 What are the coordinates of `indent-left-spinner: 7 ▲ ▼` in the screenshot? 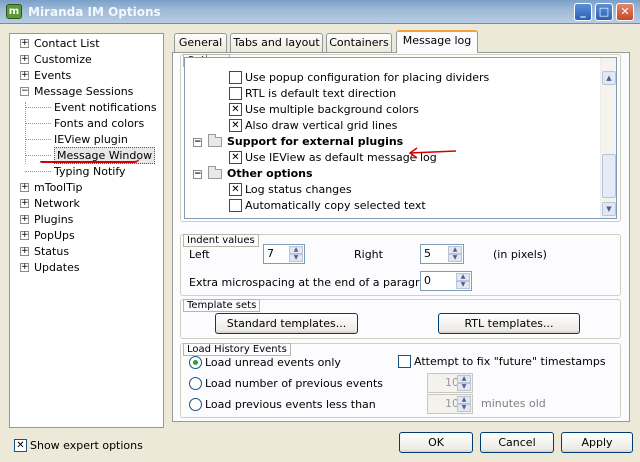 It's located at (284, 254).